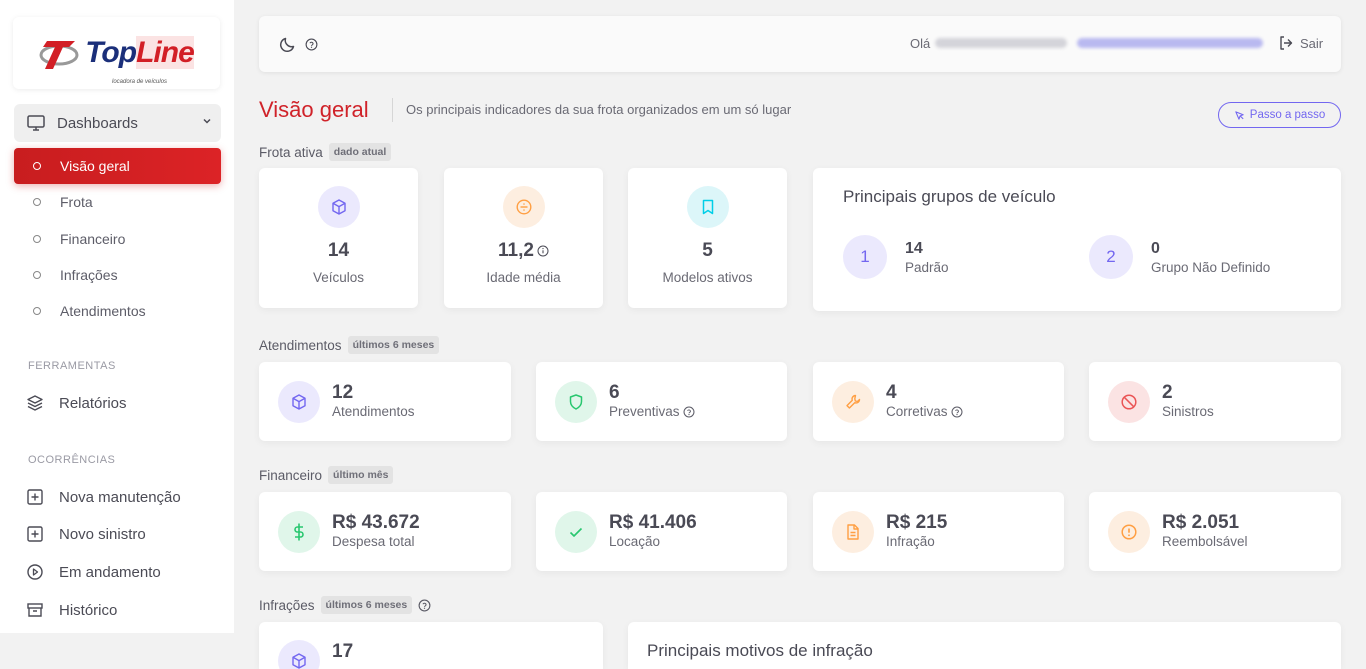 The height and width of the screenshot is (669, 1366). What do you see at coordinates (984, 645) in the screenshot?
I see `infraction-reasons-card: Principais motivos de infração` at bounding box center [984, 645].